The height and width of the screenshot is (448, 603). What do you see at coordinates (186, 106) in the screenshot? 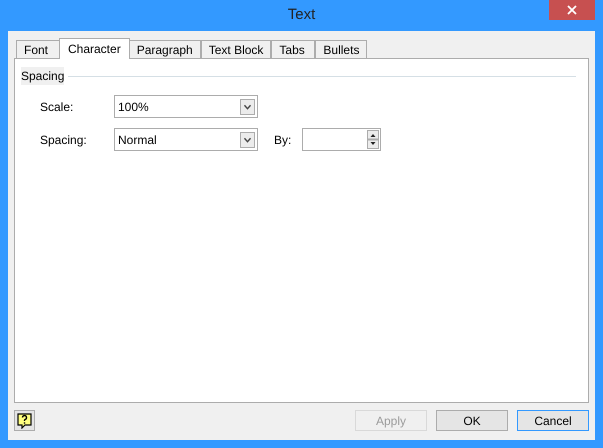
I see `dropdown: 100%` at bounding box center [186, 106].